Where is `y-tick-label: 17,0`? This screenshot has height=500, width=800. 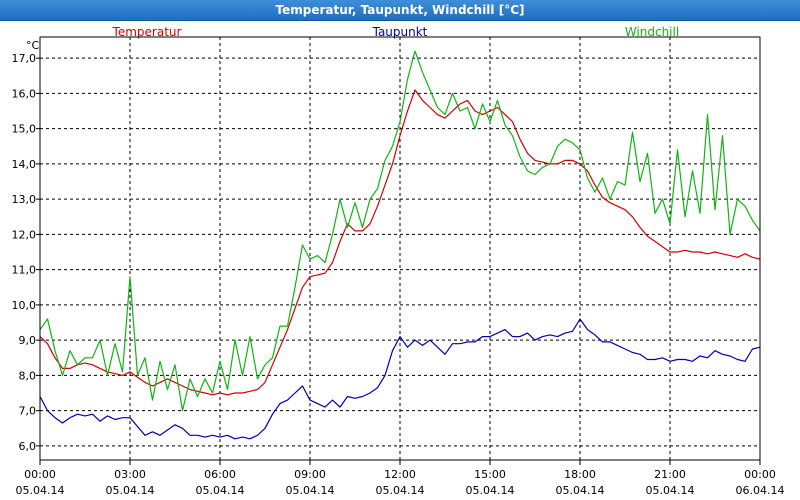 y-tick-label: 17,0 is located at coordinates (24, 58).